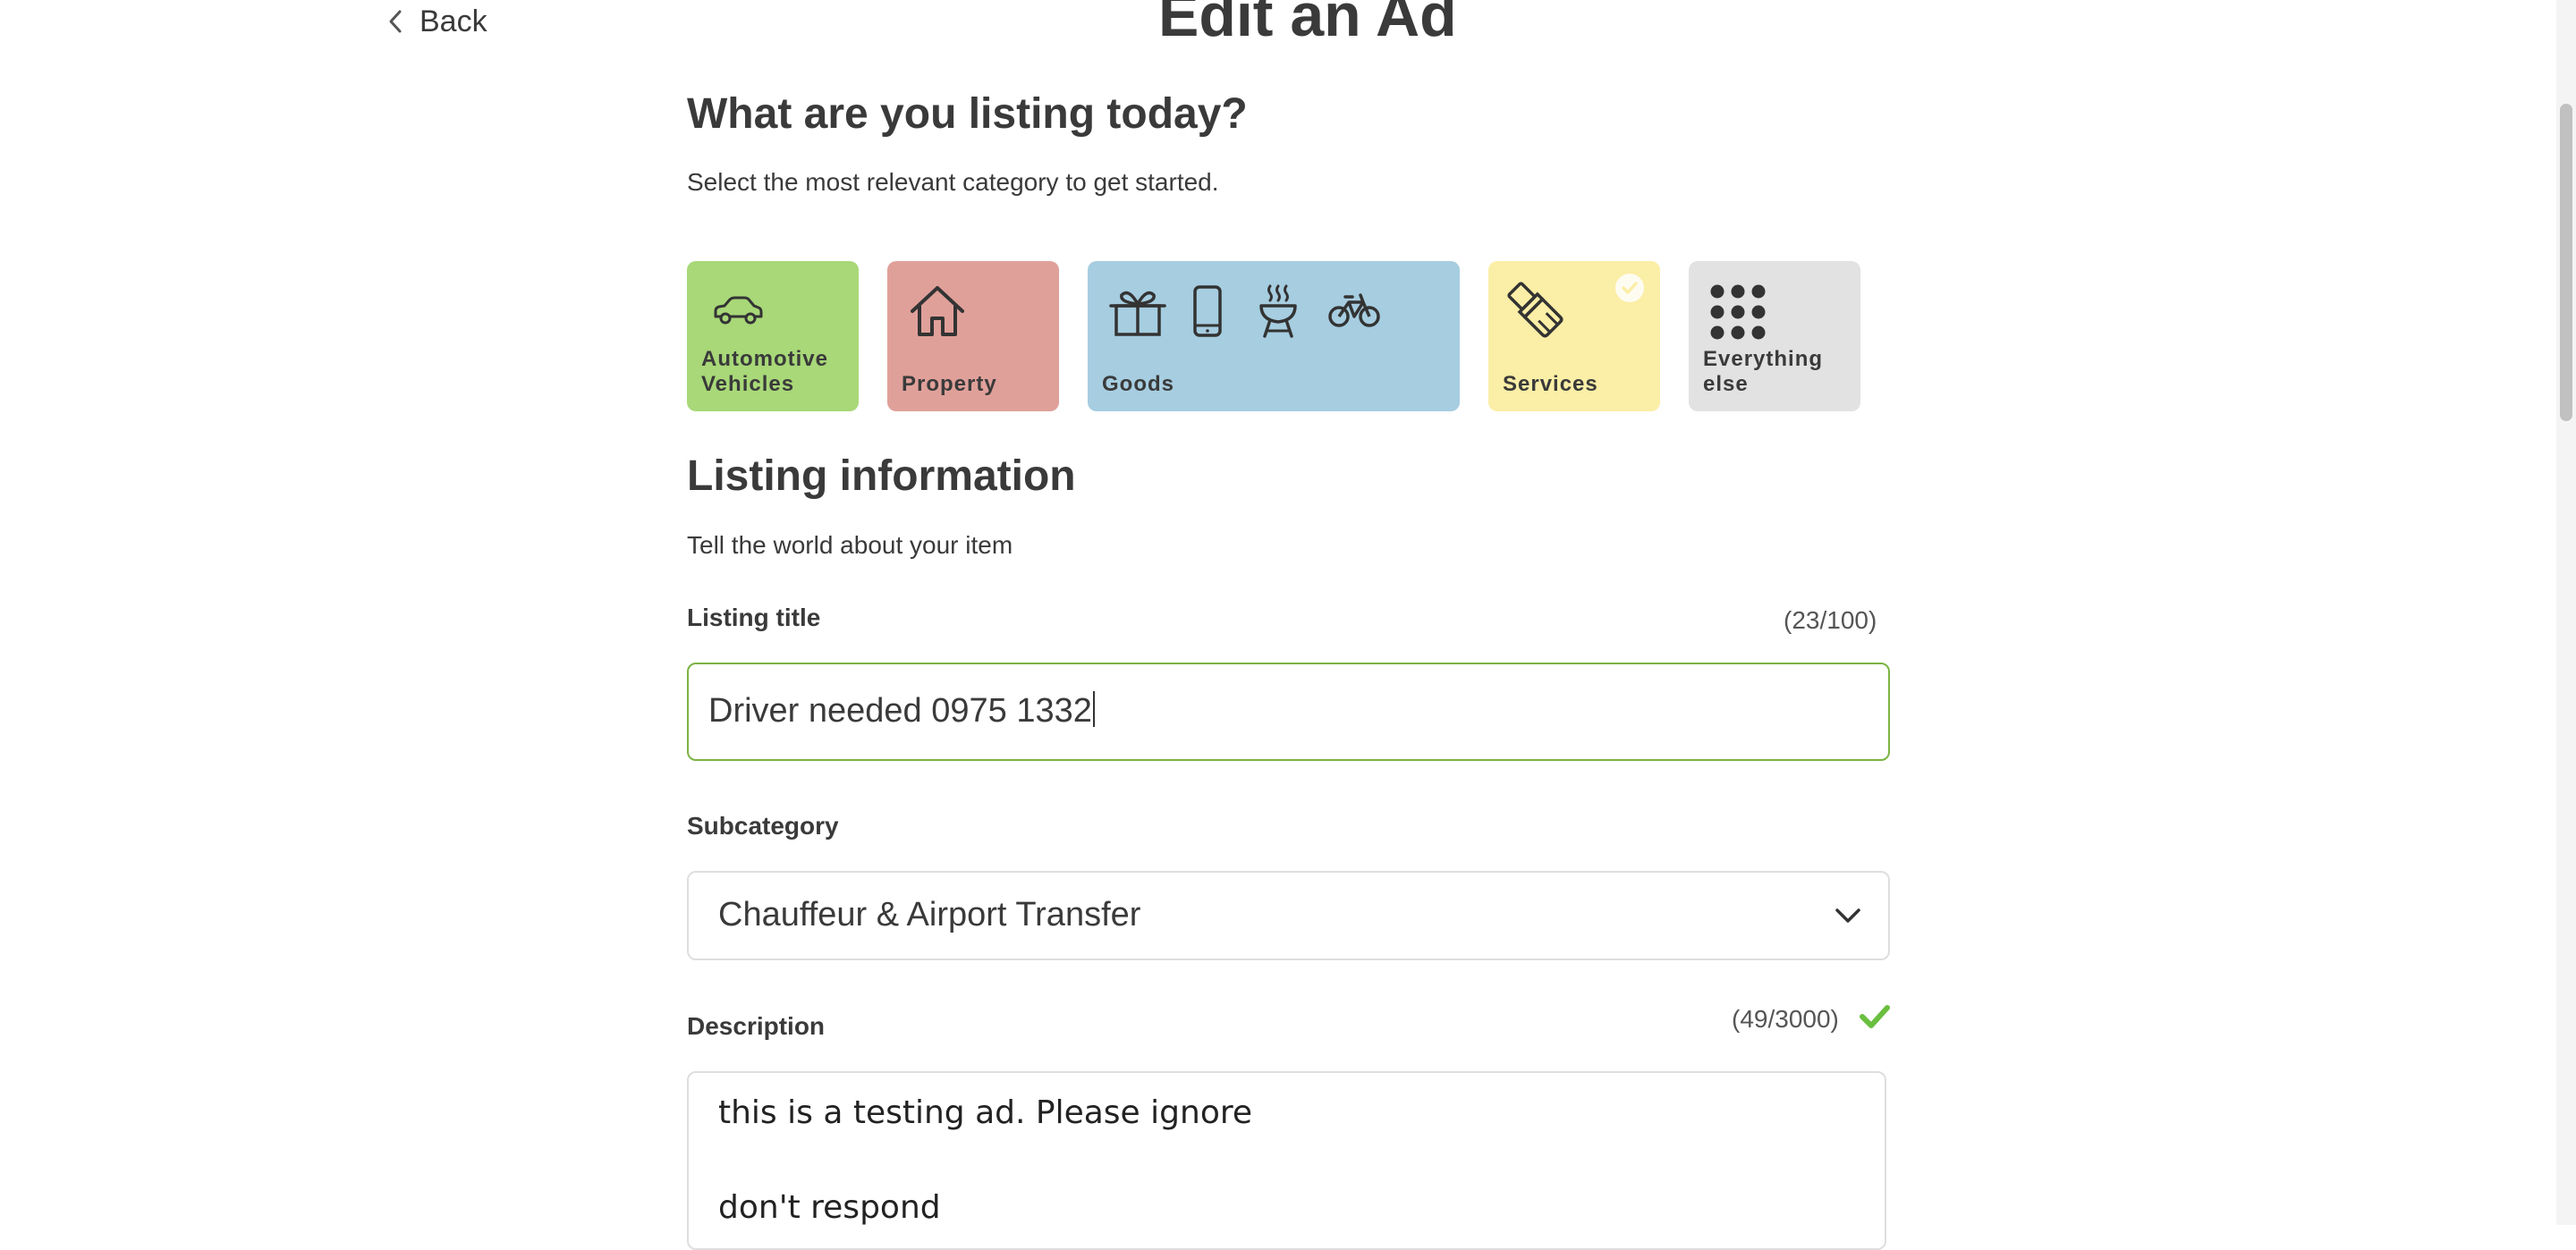 This screenshot has height=1250, width=2576. What do you see at coordinates (937, 311) in the screenshot?
I see `house-icon` at bounding box center [937, 311].